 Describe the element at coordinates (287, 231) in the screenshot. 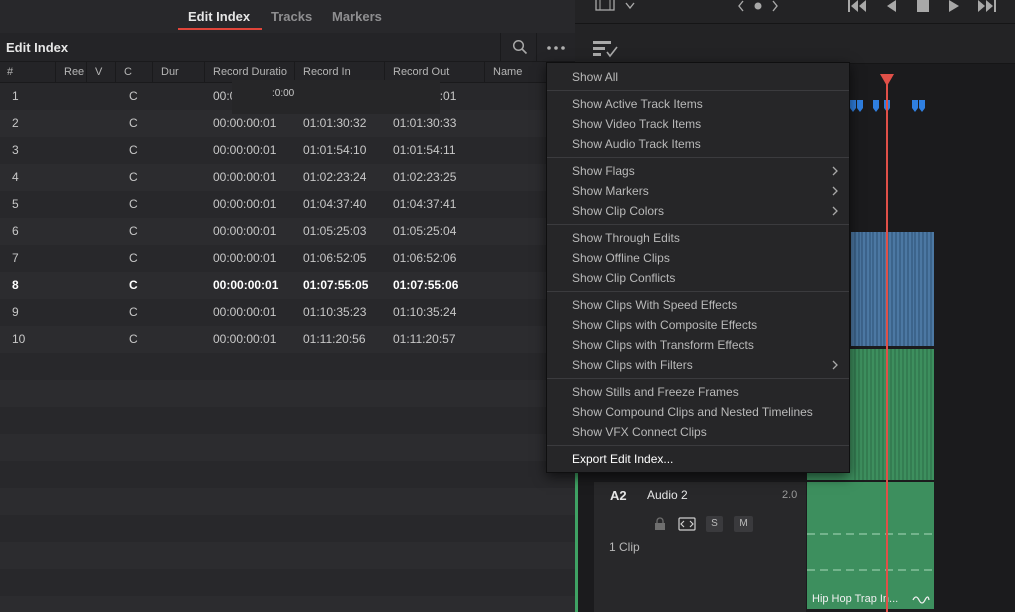

I see `table-row: 6 C 00:00:00:01 01:05:25:03 01:05:25:04` at that location.